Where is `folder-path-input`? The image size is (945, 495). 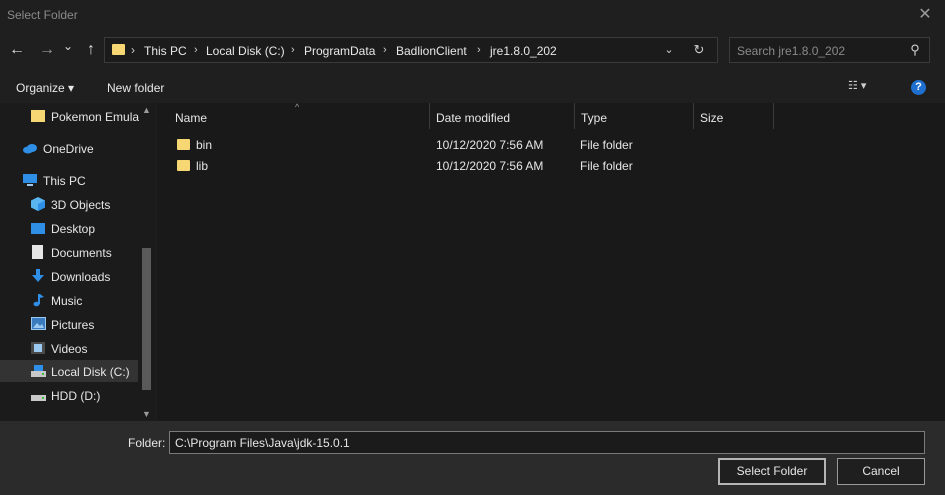 folder-path-input is located at coordinates (547, 442).